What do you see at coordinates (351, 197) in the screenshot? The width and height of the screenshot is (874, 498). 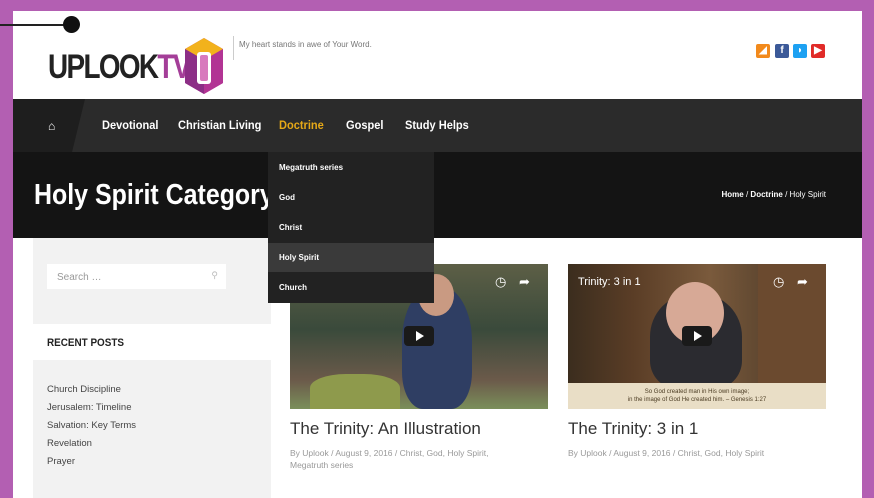 I see `dropdown-item-god: God` at bounding box center [351, 197].